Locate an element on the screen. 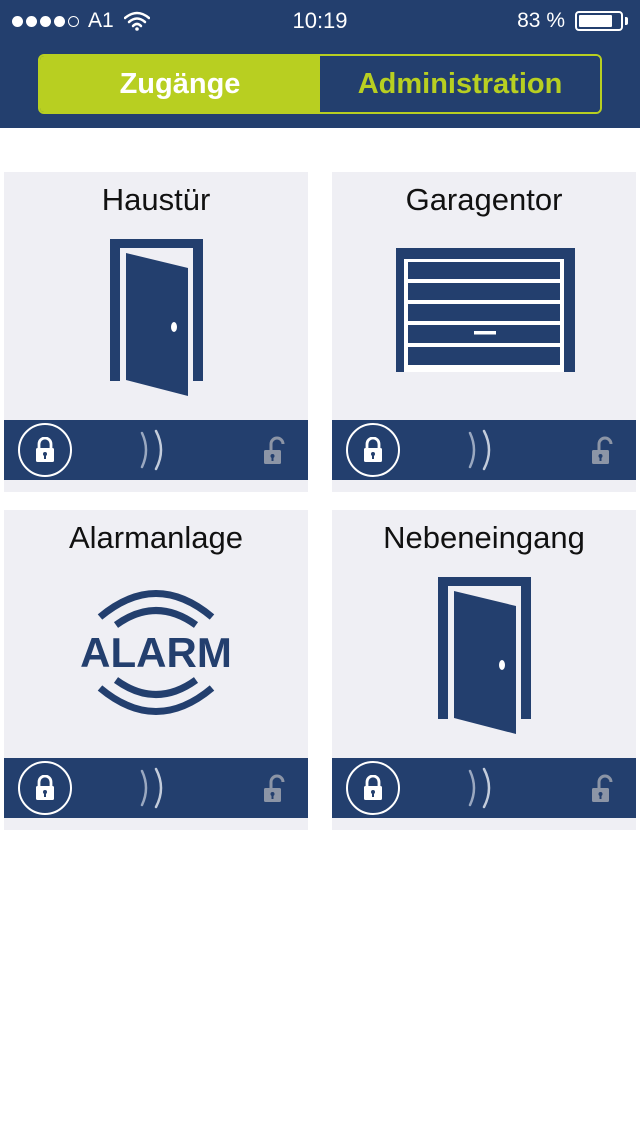 This screenshot has width=640, height=1136. tile-alarmanlage: Alarmanlage ALARM is located at coordinates (156, 670).